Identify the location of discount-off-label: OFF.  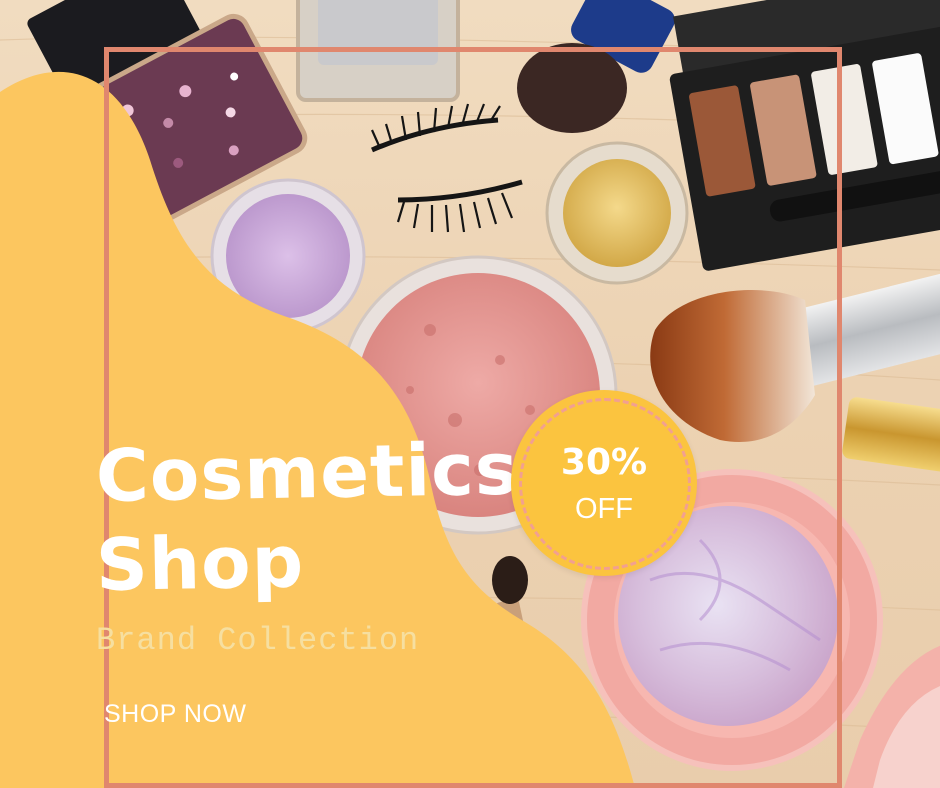
(604, 509).